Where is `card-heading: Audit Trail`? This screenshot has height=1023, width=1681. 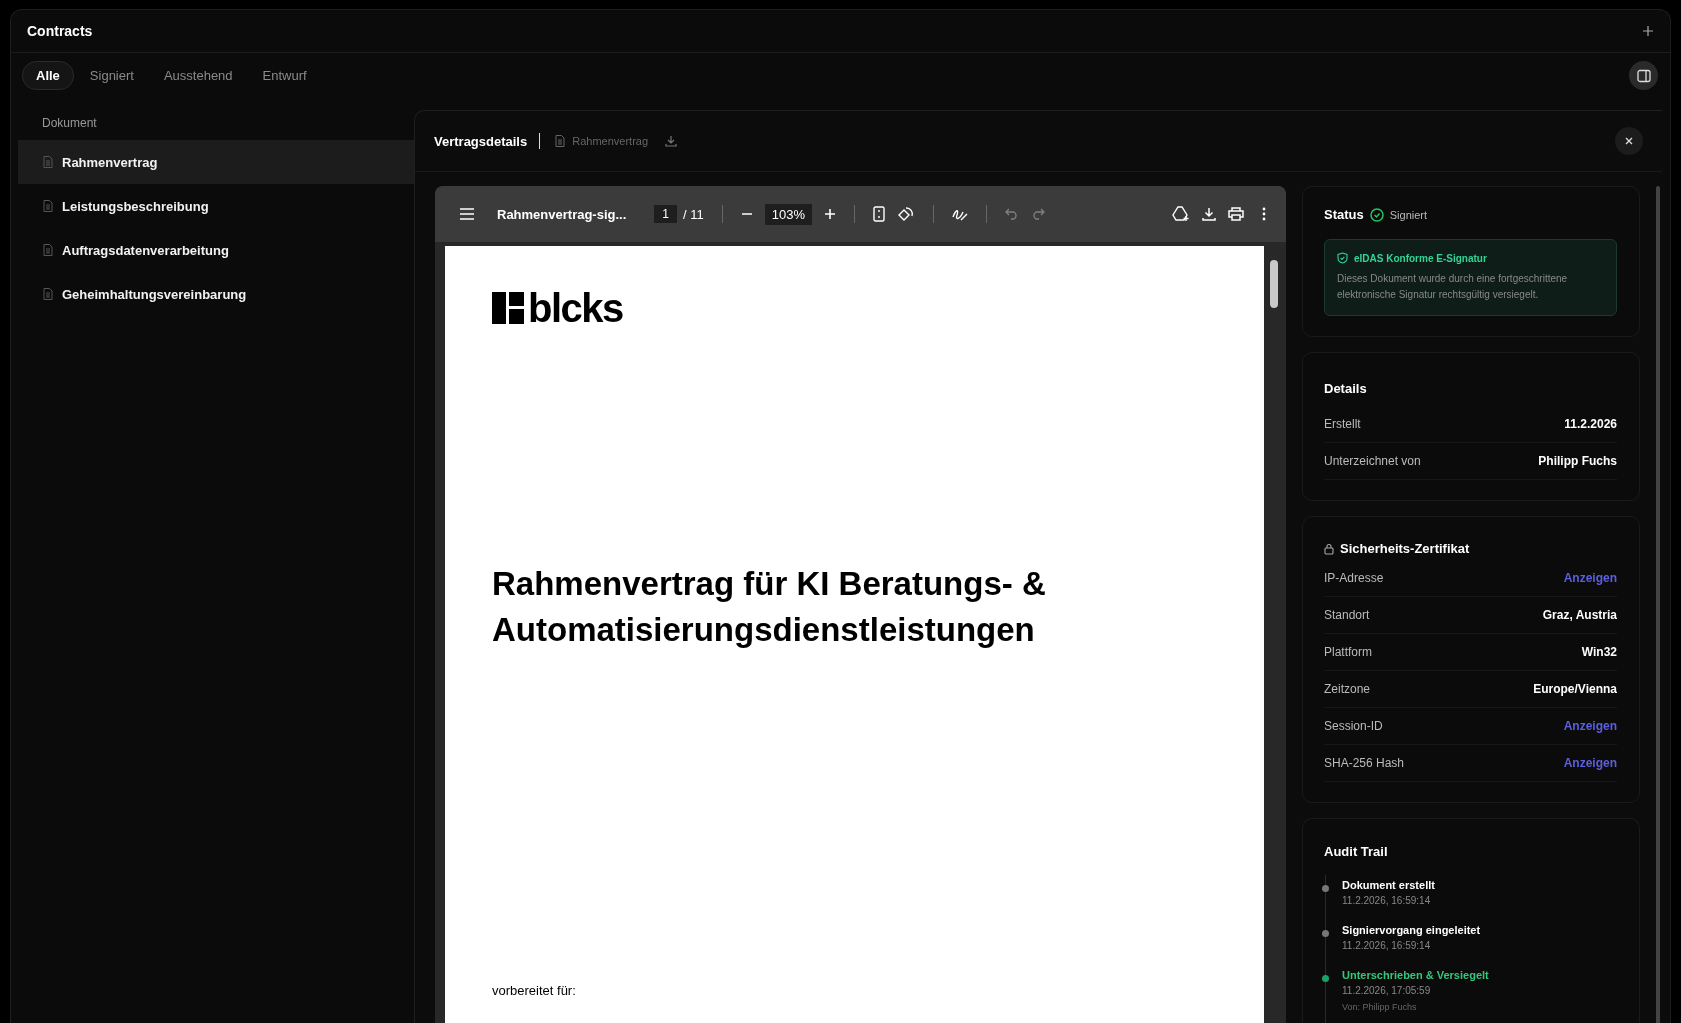
card-heading: Audit Trail is located at coordinates (1356, 852).